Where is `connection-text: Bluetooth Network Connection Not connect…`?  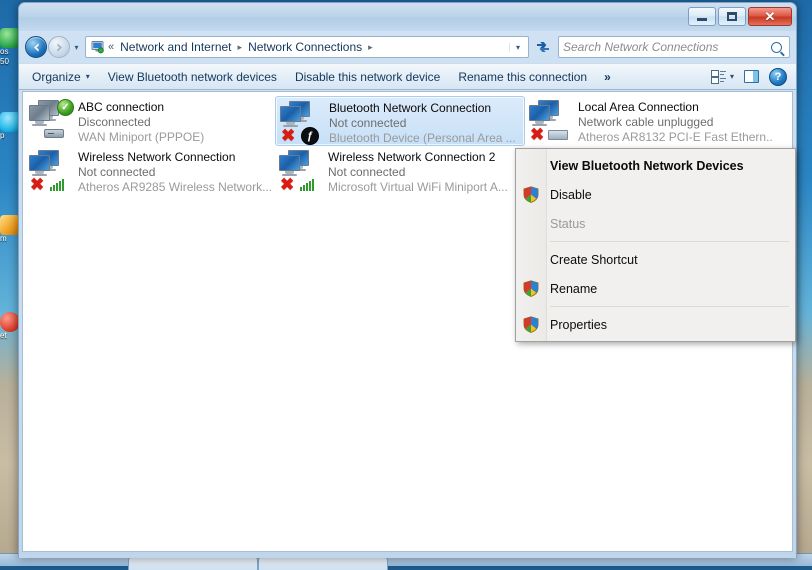 connection-text: Bluetooth Network Connection Not connect… is located at coordinates (421, 122).